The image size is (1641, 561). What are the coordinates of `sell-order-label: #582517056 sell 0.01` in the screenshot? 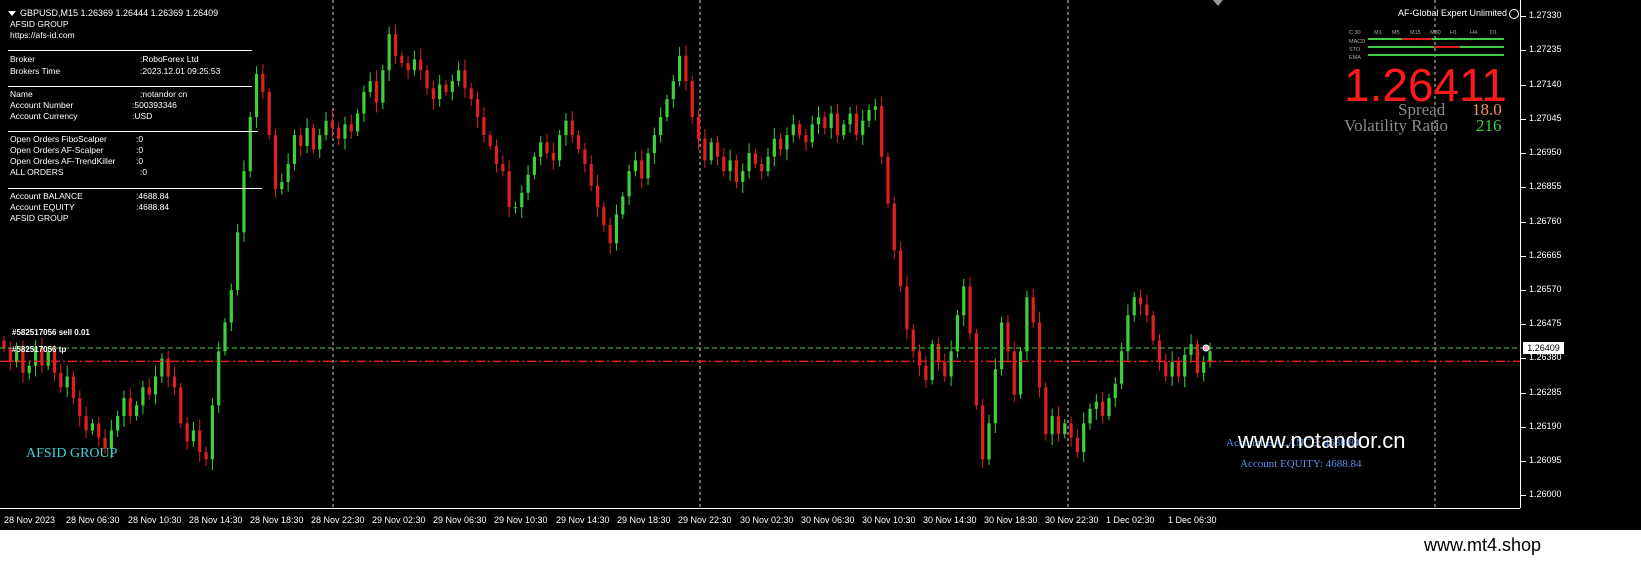 It's located at (51, 332).